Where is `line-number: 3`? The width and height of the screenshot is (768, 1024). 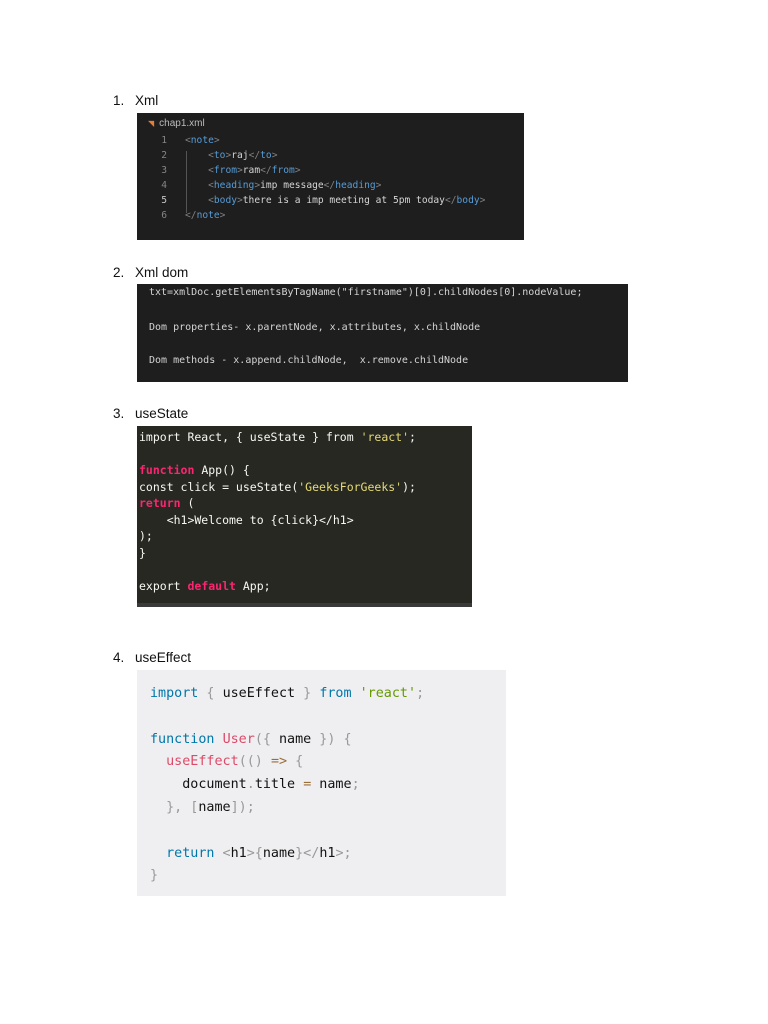
line-number: 3 is located at coordinates (164, 170).